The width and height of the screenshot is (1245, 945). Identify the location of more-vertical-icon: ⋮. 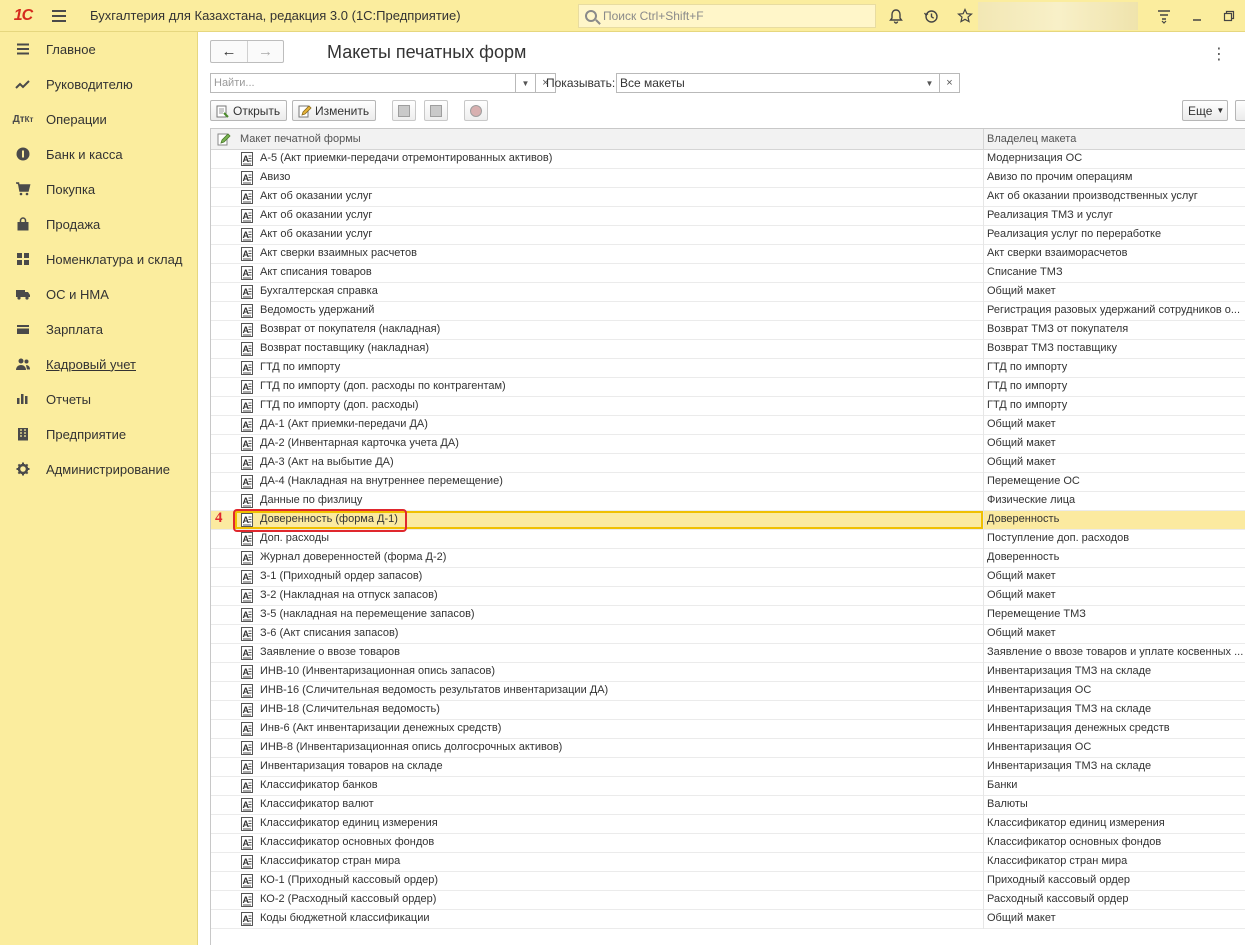
(1219, 54).